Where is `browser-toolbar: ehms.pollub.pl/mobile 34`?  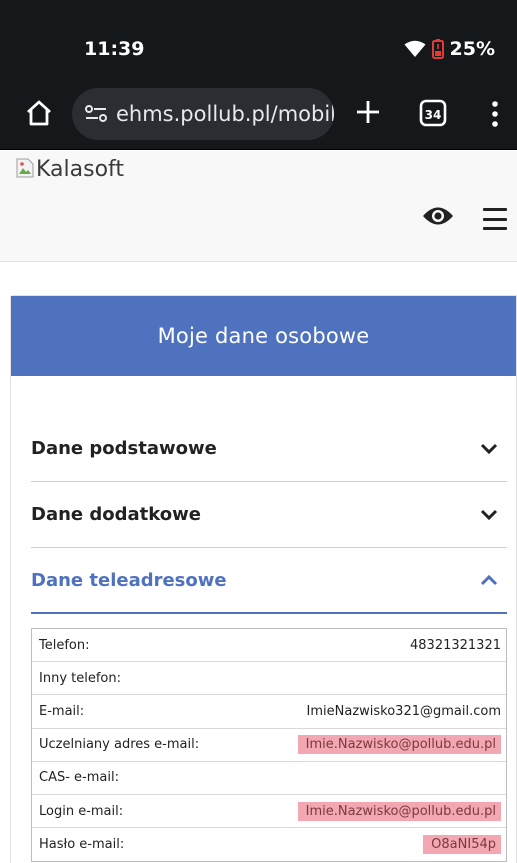 browser-toolbar: ehms.pollub.pl/mobile 34 is located at coordinates (258, 114).